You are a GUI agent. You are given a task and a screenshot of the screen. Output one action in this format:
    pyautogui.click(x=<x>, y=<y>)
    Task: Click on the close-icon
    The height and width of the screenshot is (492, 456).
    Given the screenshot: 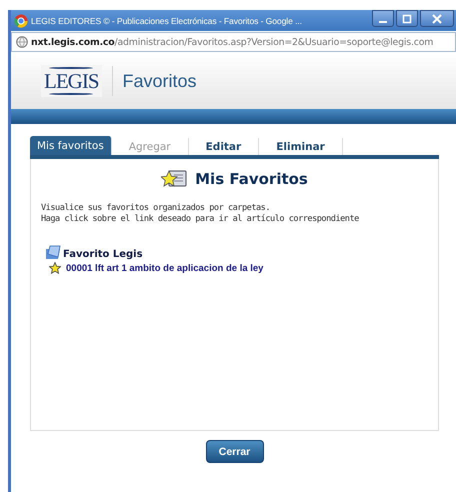 What is the action you would take?
    pyautogui.click(x=437, y=19)
    